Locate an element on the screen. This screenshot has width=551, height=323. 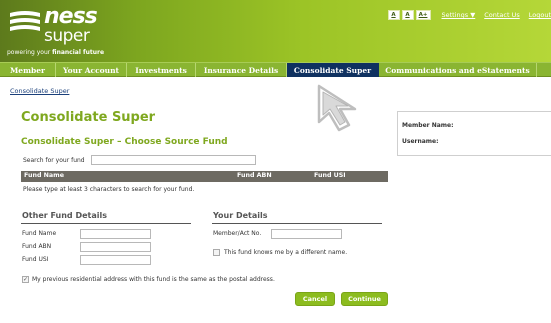
other-fund-details-title: Other Fund Details is located at coordinates (64, 215).